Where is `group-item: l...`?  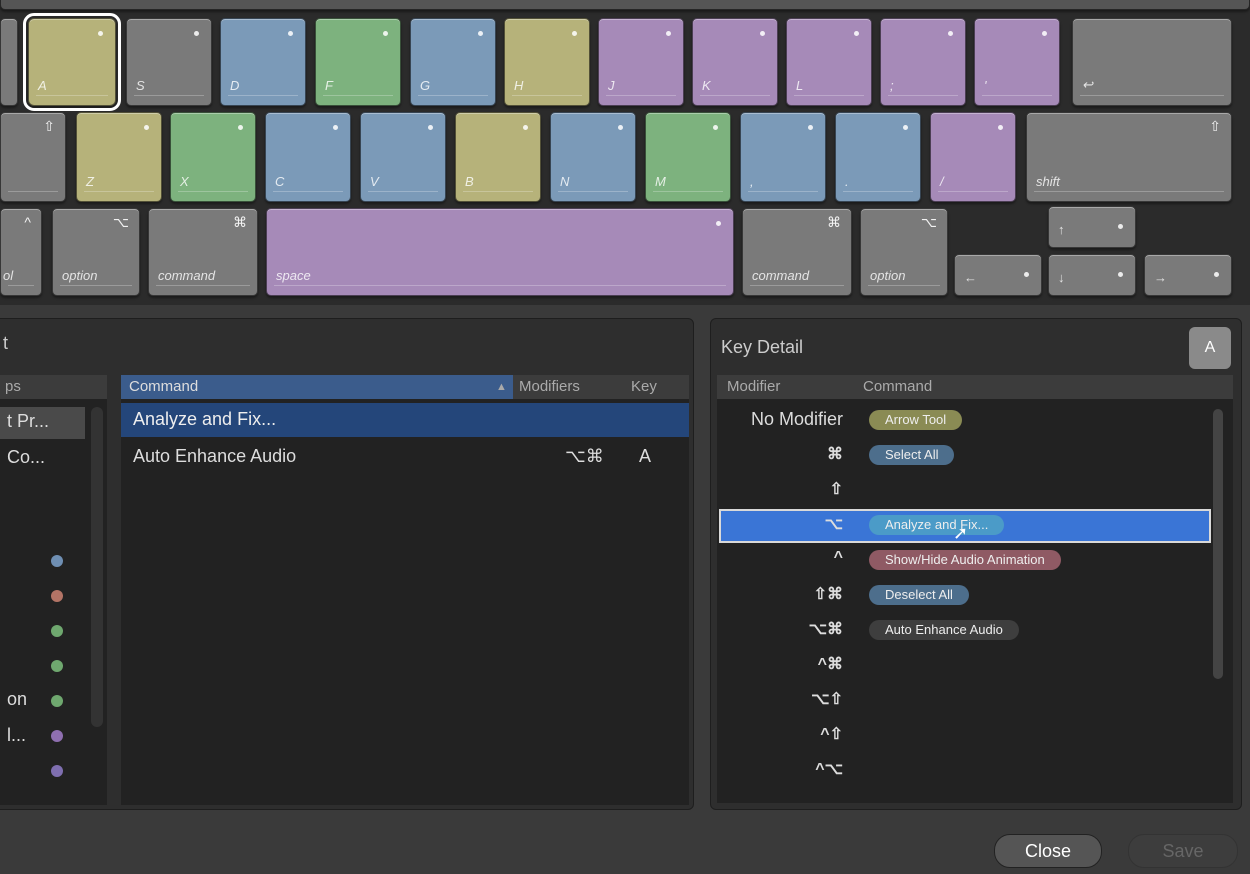 group-item: l... is located at coordinates (16, 735).